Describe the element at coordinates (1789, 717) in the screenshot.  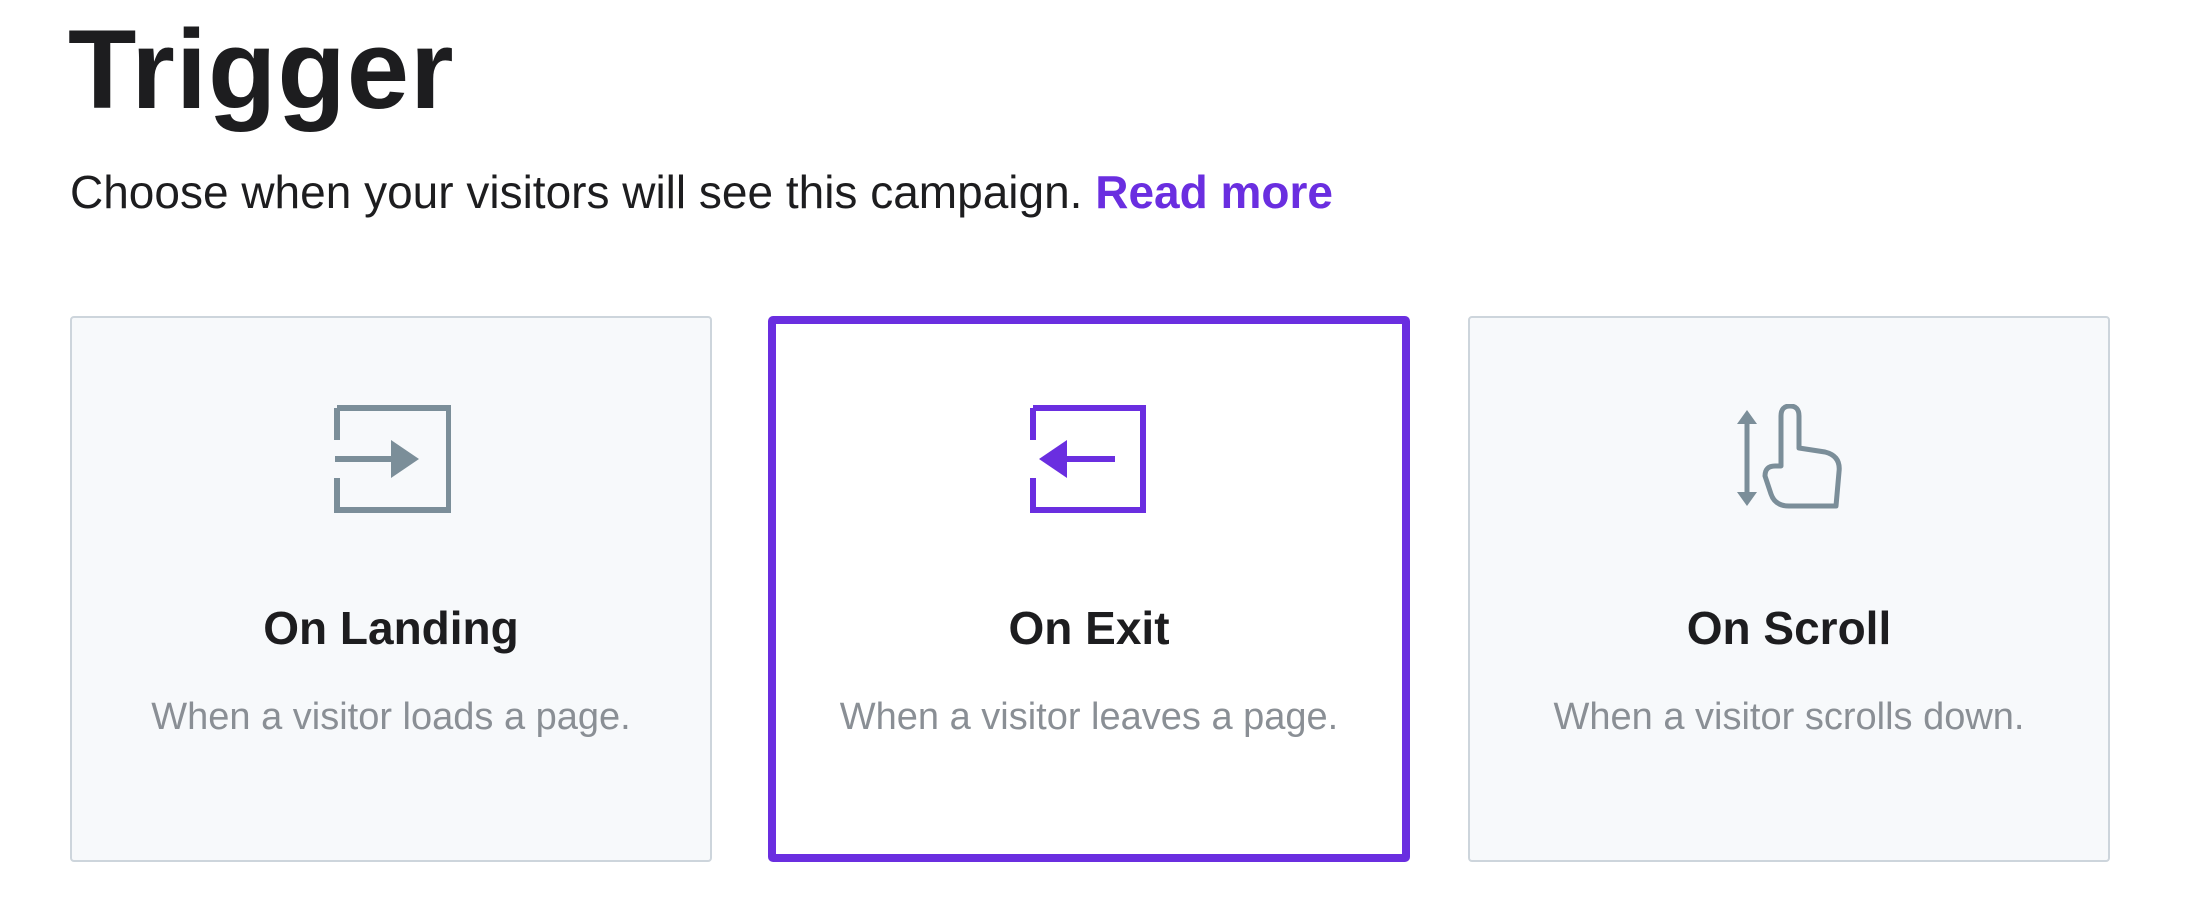
I see `trigger-description: When a visitor scrolls down.` at that location.